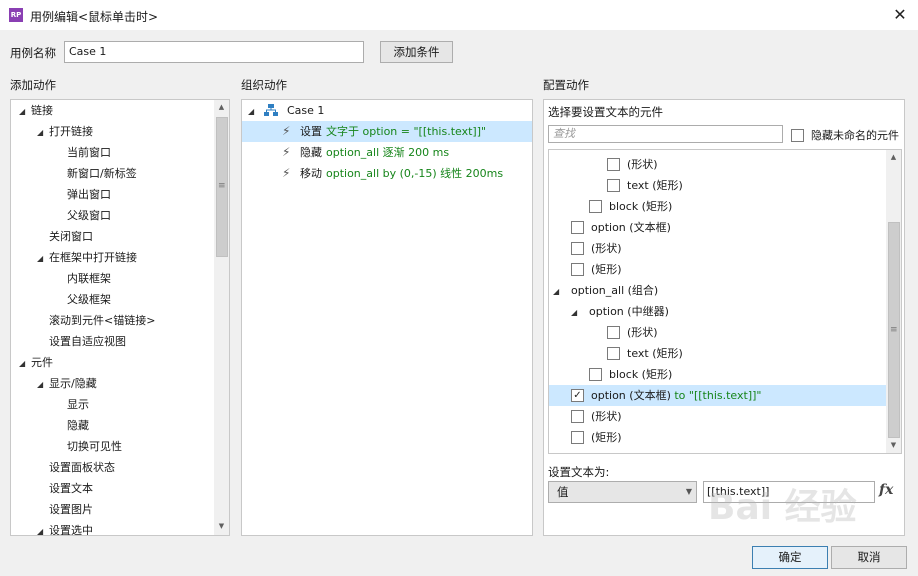 The image size is (918, 576). I want to click on lightning-bolt-icon: ⚡, so click(286, 131).